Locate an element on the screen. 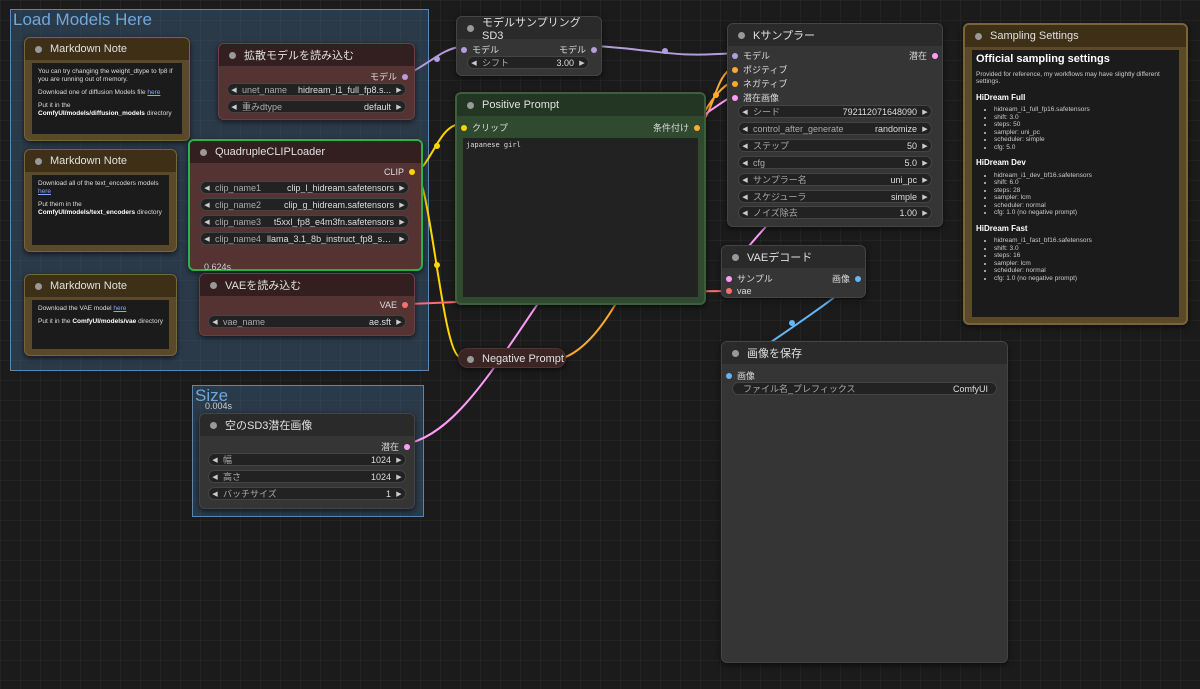 Image resolution: width=1200 pixels, height=689 pixels. node-model-sampling-sd3: モデルサンプリングSD3 モデル モデル ◀ シフト 3.00 ▶ is located at coordinates (529, 46).